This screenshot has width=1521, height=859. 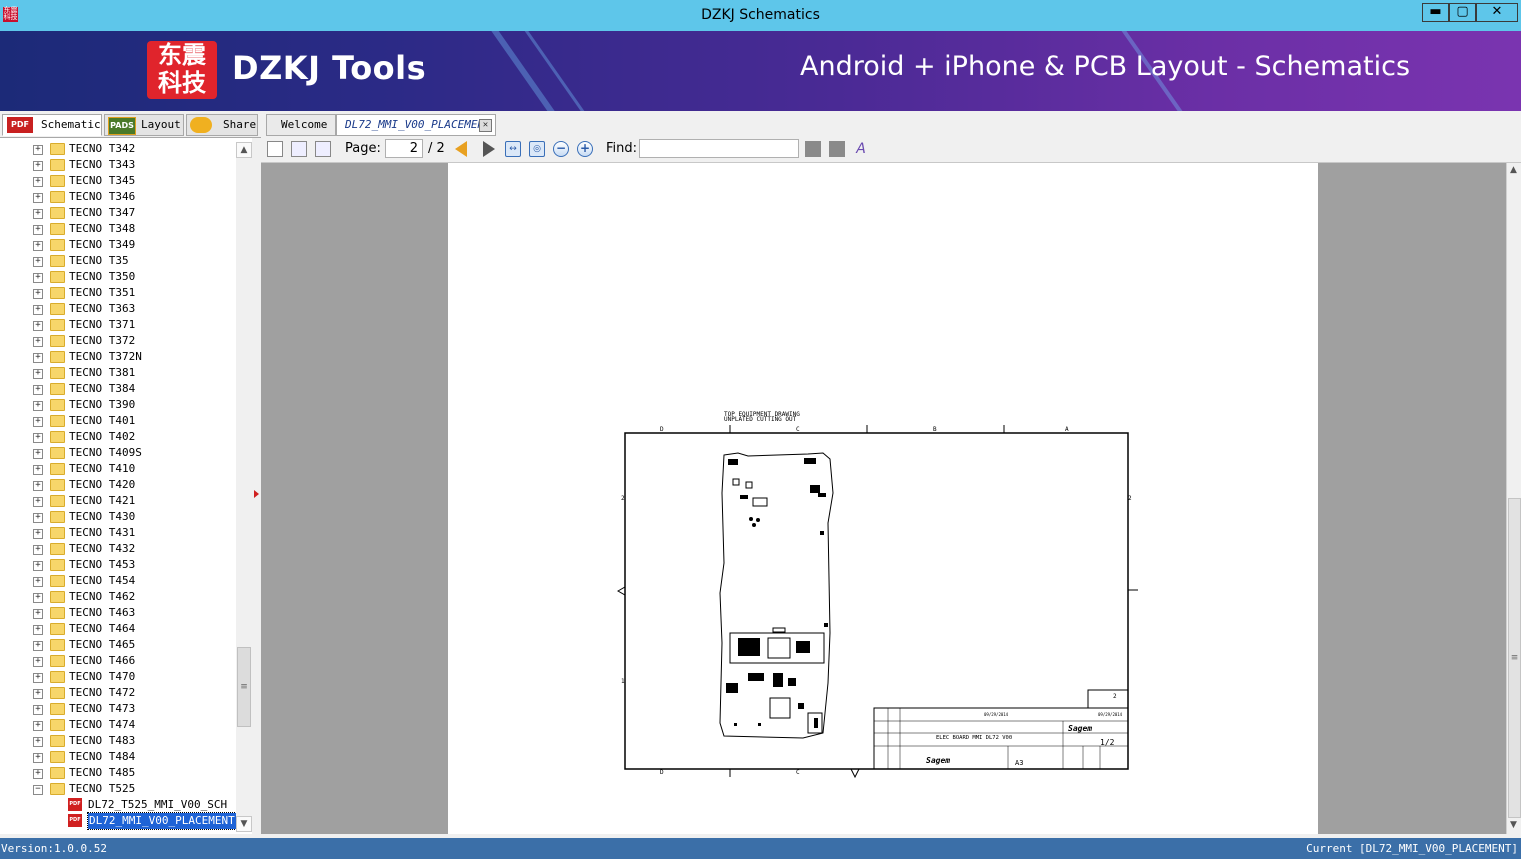 I want to click on zoom-out-icon: −, so click(x=561, y=149).